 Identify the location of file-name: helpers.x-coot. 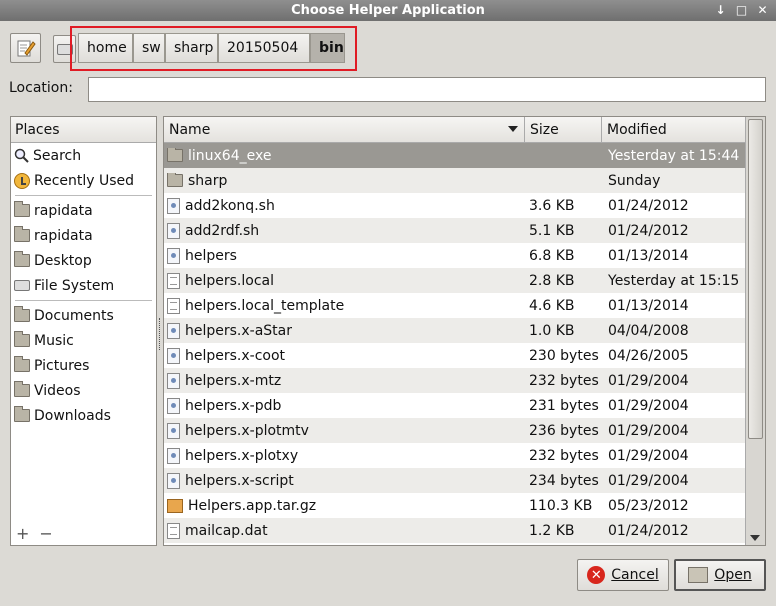
(235, 355).